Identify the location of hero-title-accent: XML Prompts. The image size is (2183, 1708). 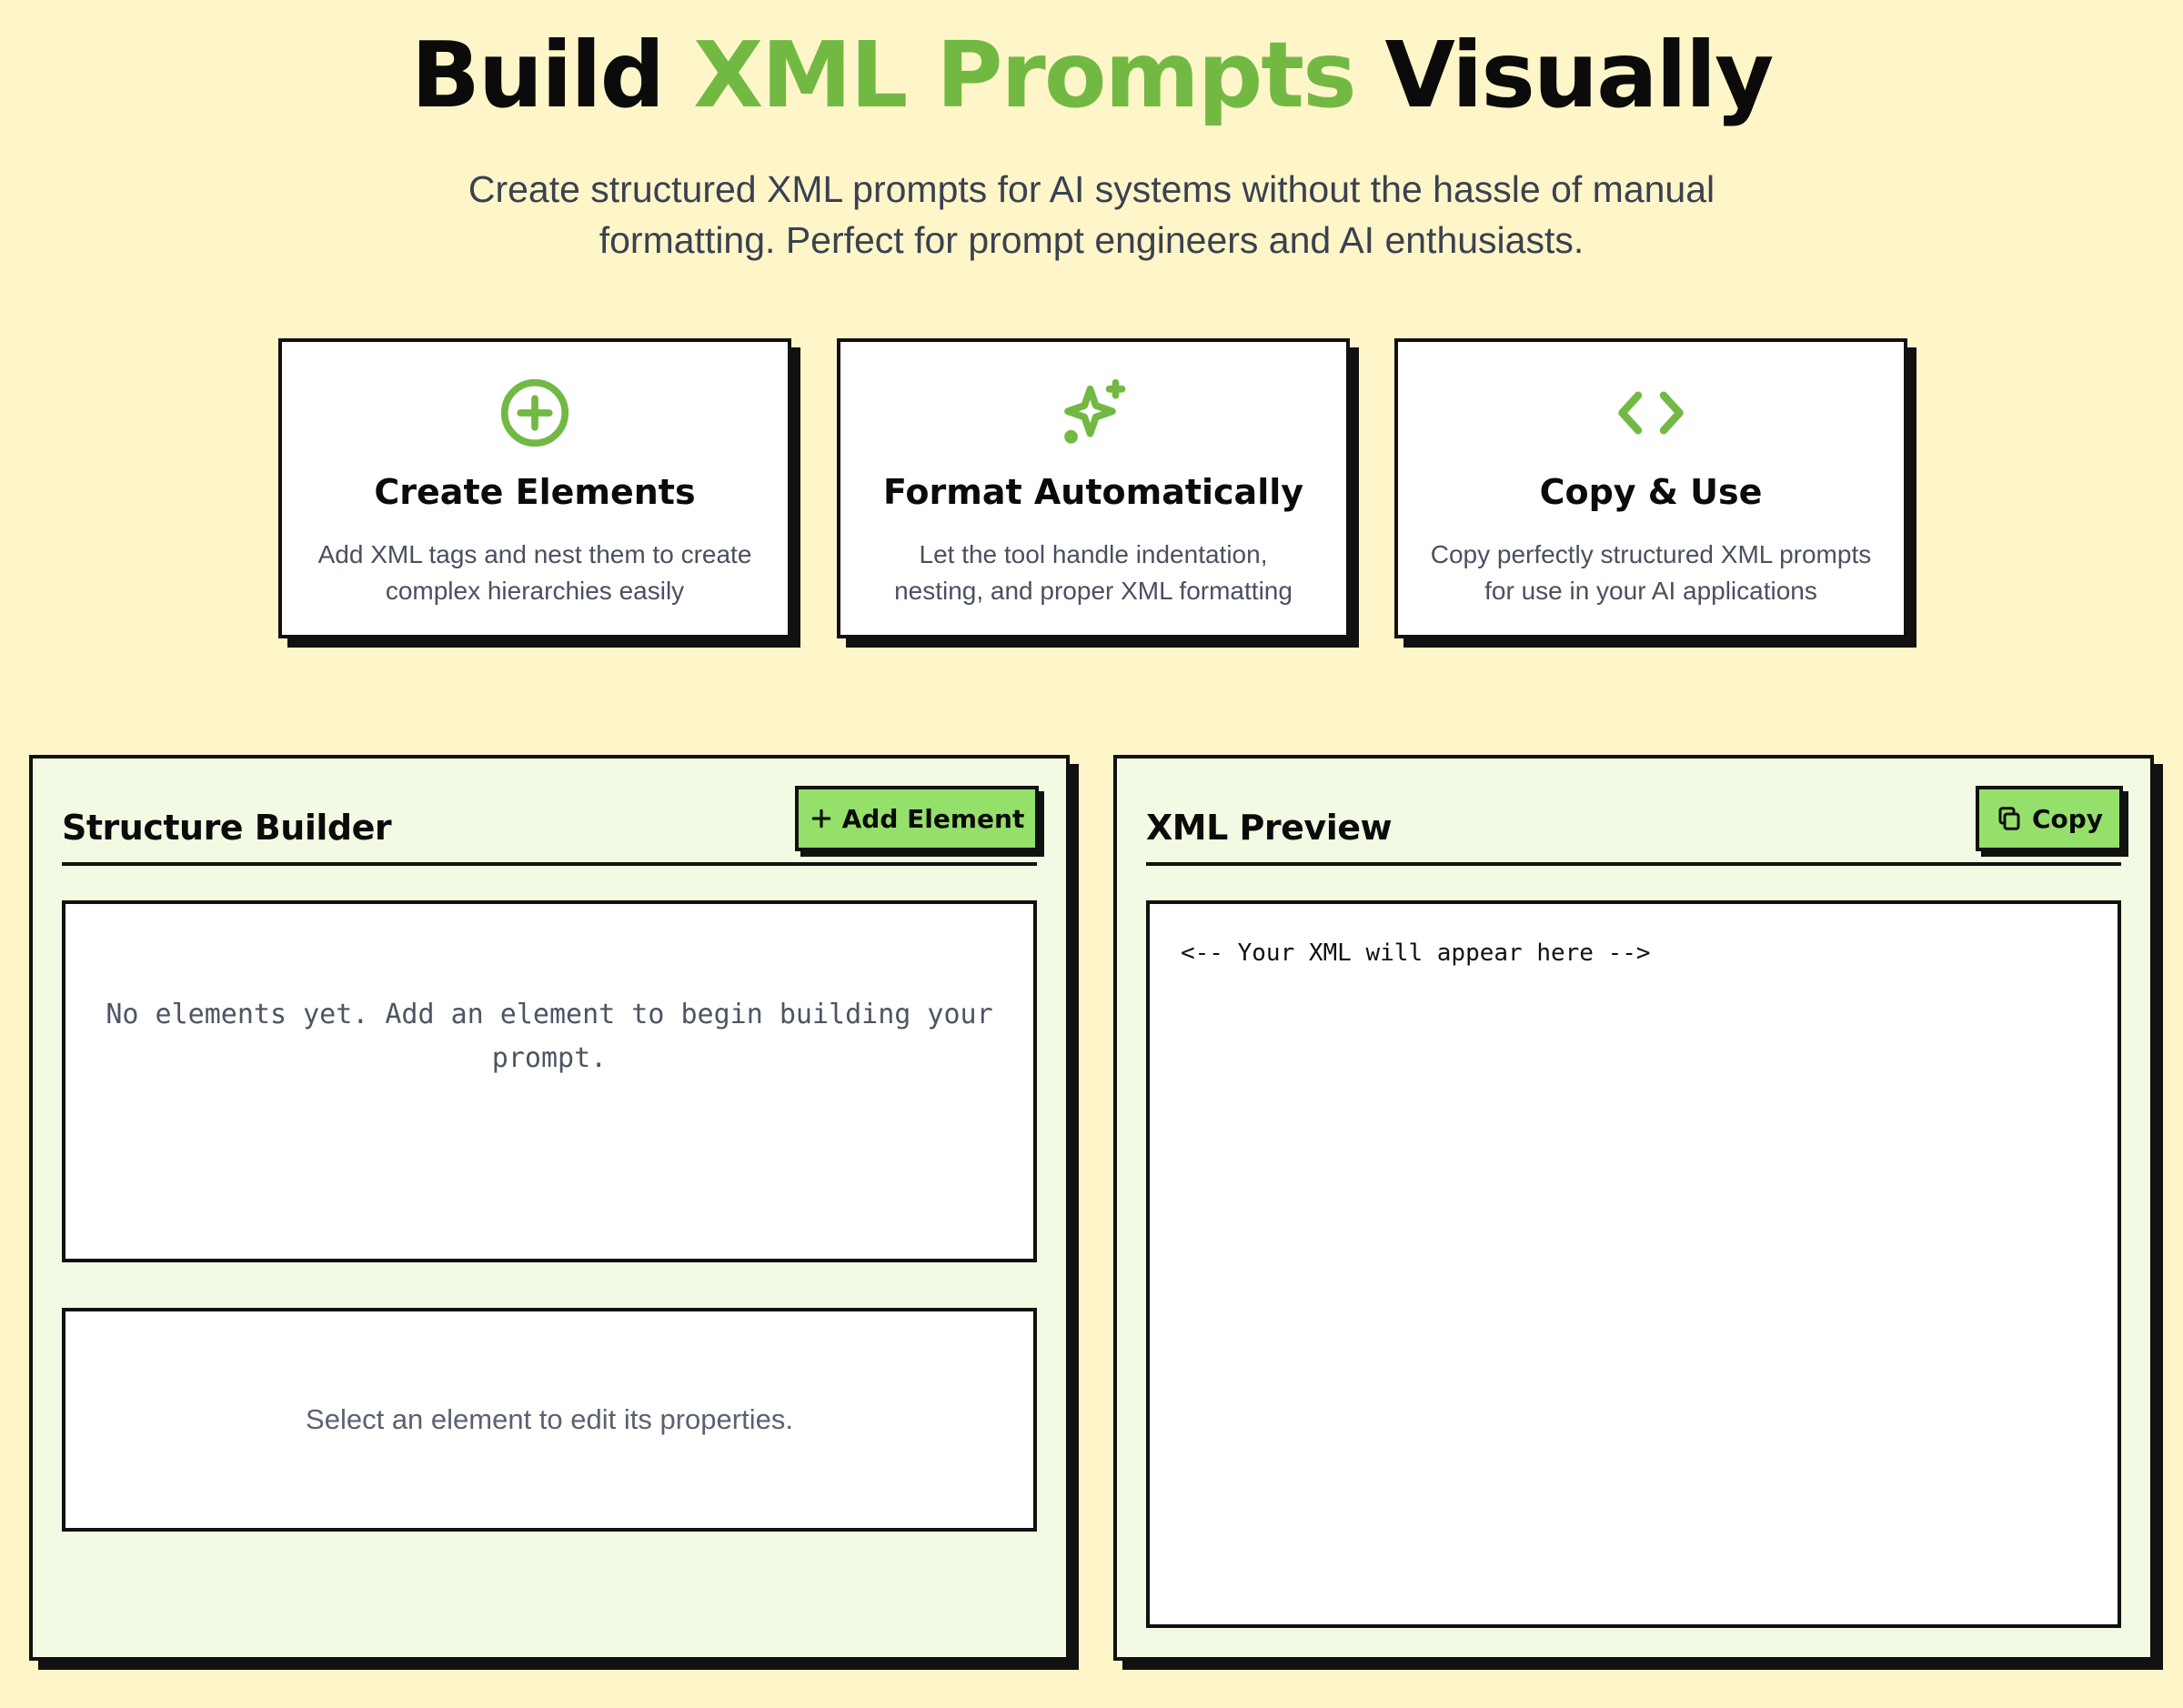
(1025, 75).